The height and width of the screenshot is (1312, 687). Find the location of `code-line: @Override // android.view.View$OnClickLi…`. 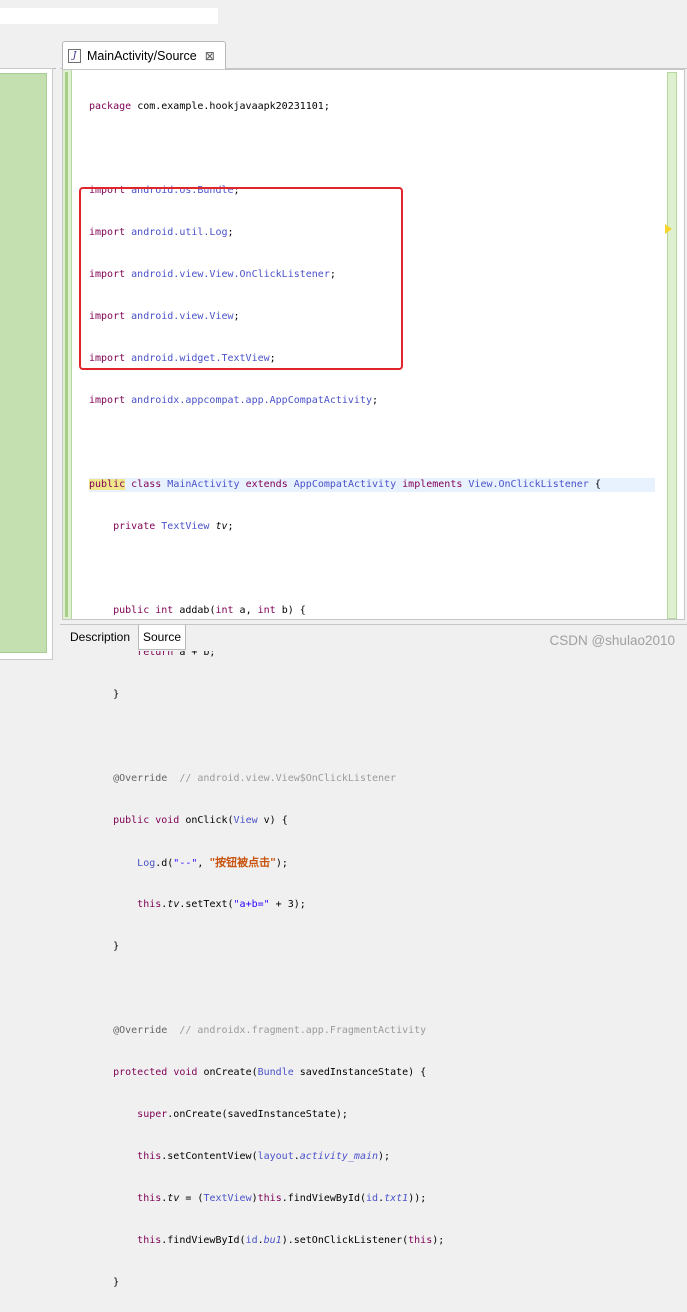

code-line: @Override // android.view.View$OnClickLi… is located at coordinates (255, 778).